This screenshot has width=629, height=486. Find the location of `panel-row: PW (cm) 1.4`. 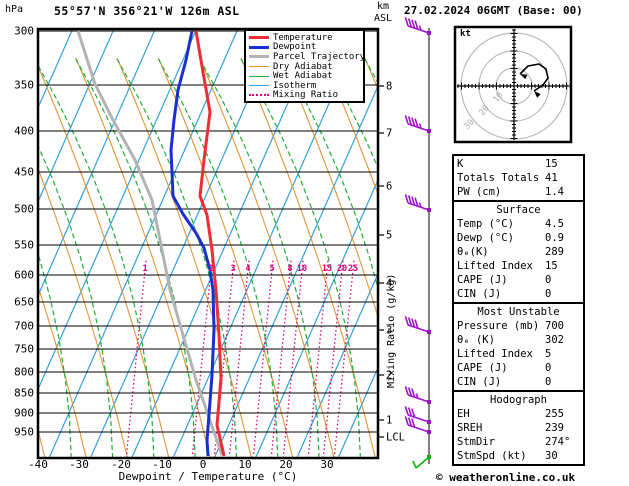

panel-row: PW (cm) 1.4 is located at coordinates (518, 192).